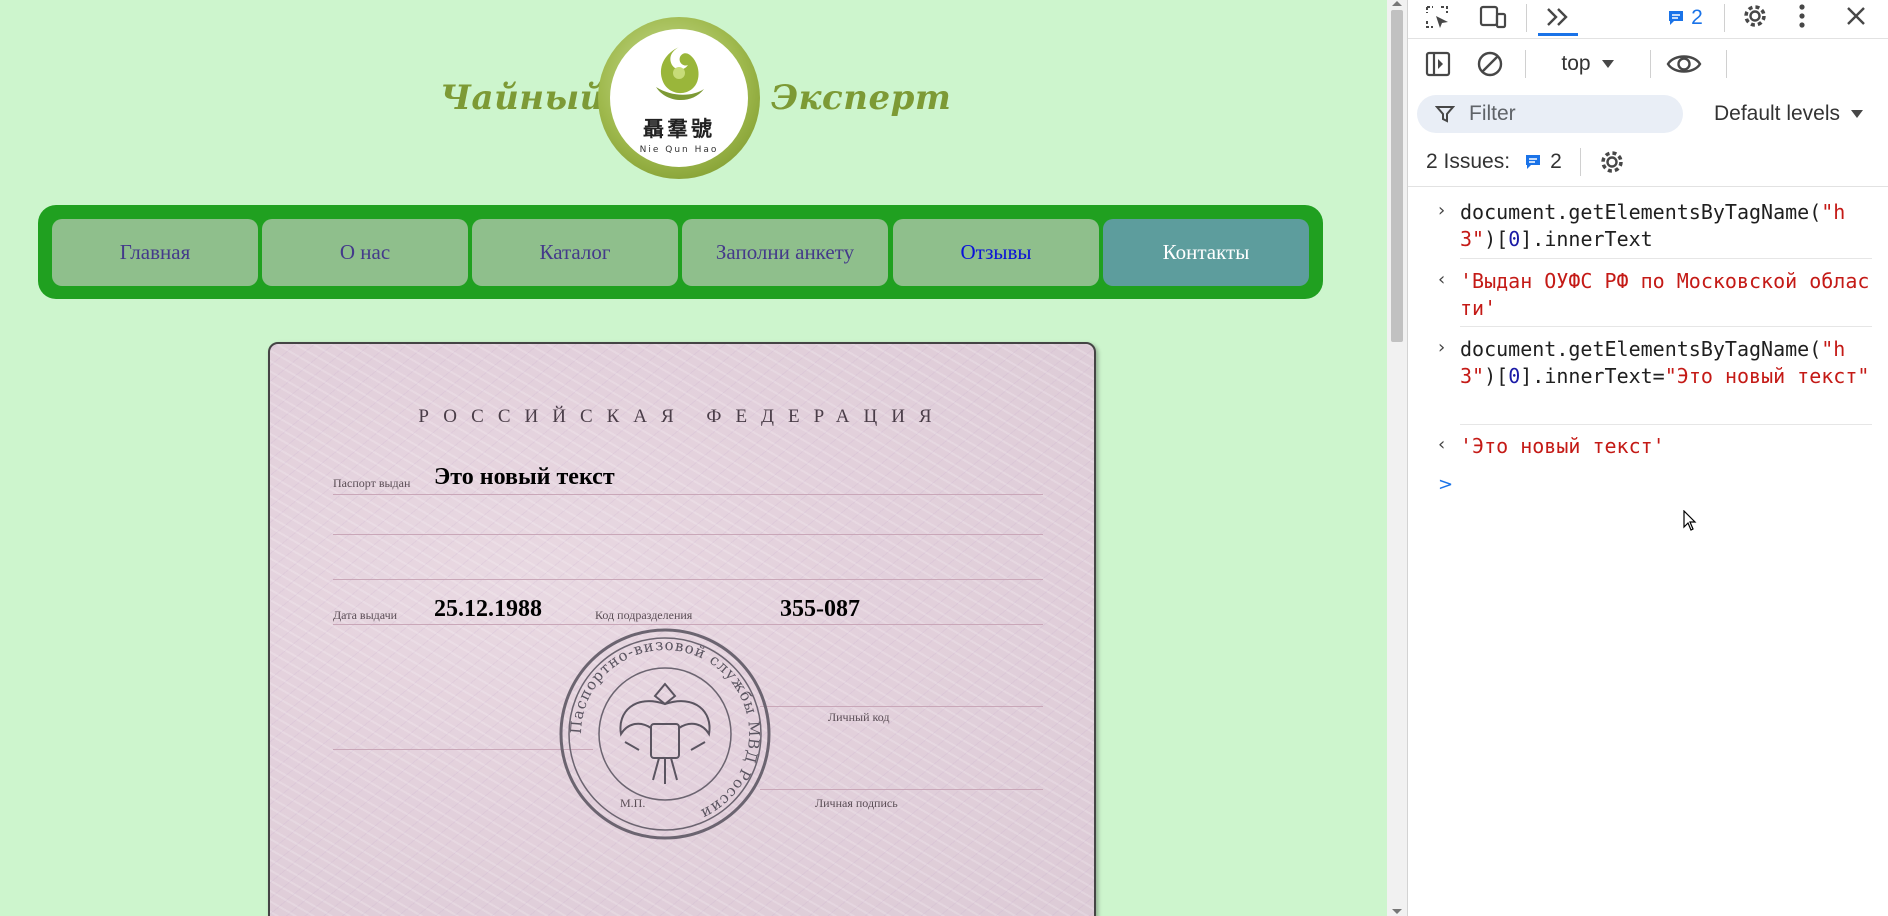 The image size is (1888, 916). I want to click on logo-subtitle: Nie Qun Hao, so click(679, 150).